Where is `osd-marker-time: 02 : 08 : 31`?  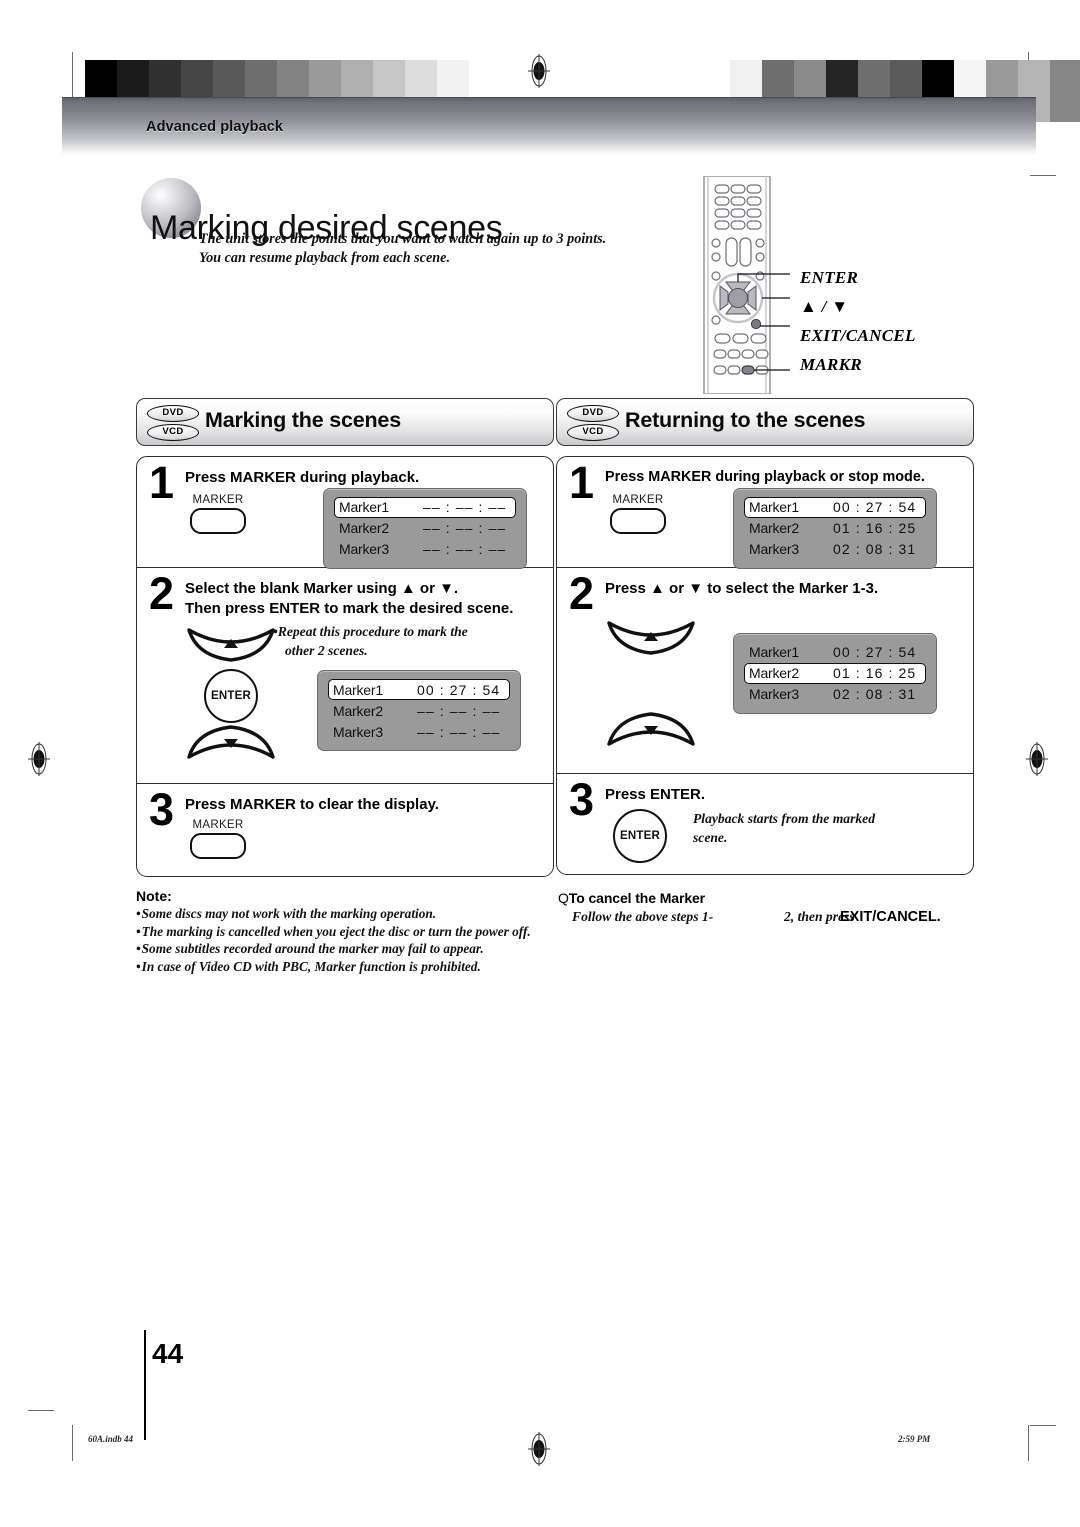
osd-marker-time: 02 : 08 : 31 is located at coordinates (875, 549).